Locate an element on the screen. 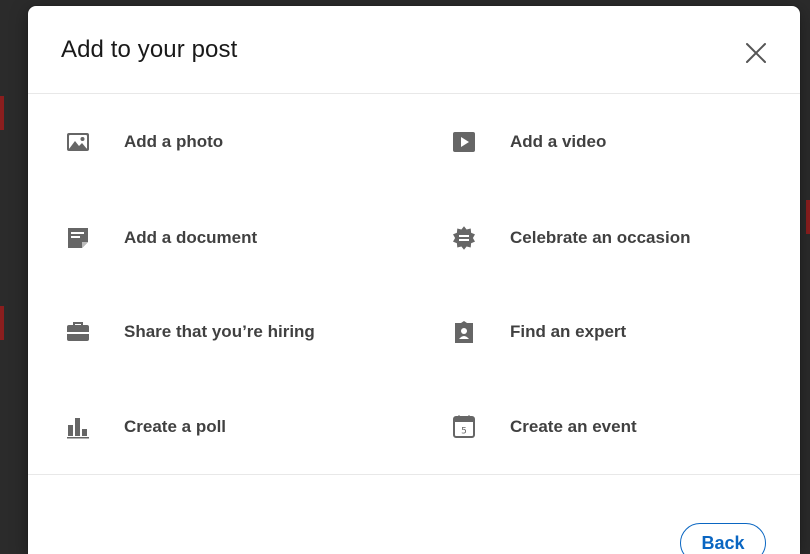 The height and width of the screenshot is (554, 810). add-document-option: Add a document is located at coordinates (161, 238).